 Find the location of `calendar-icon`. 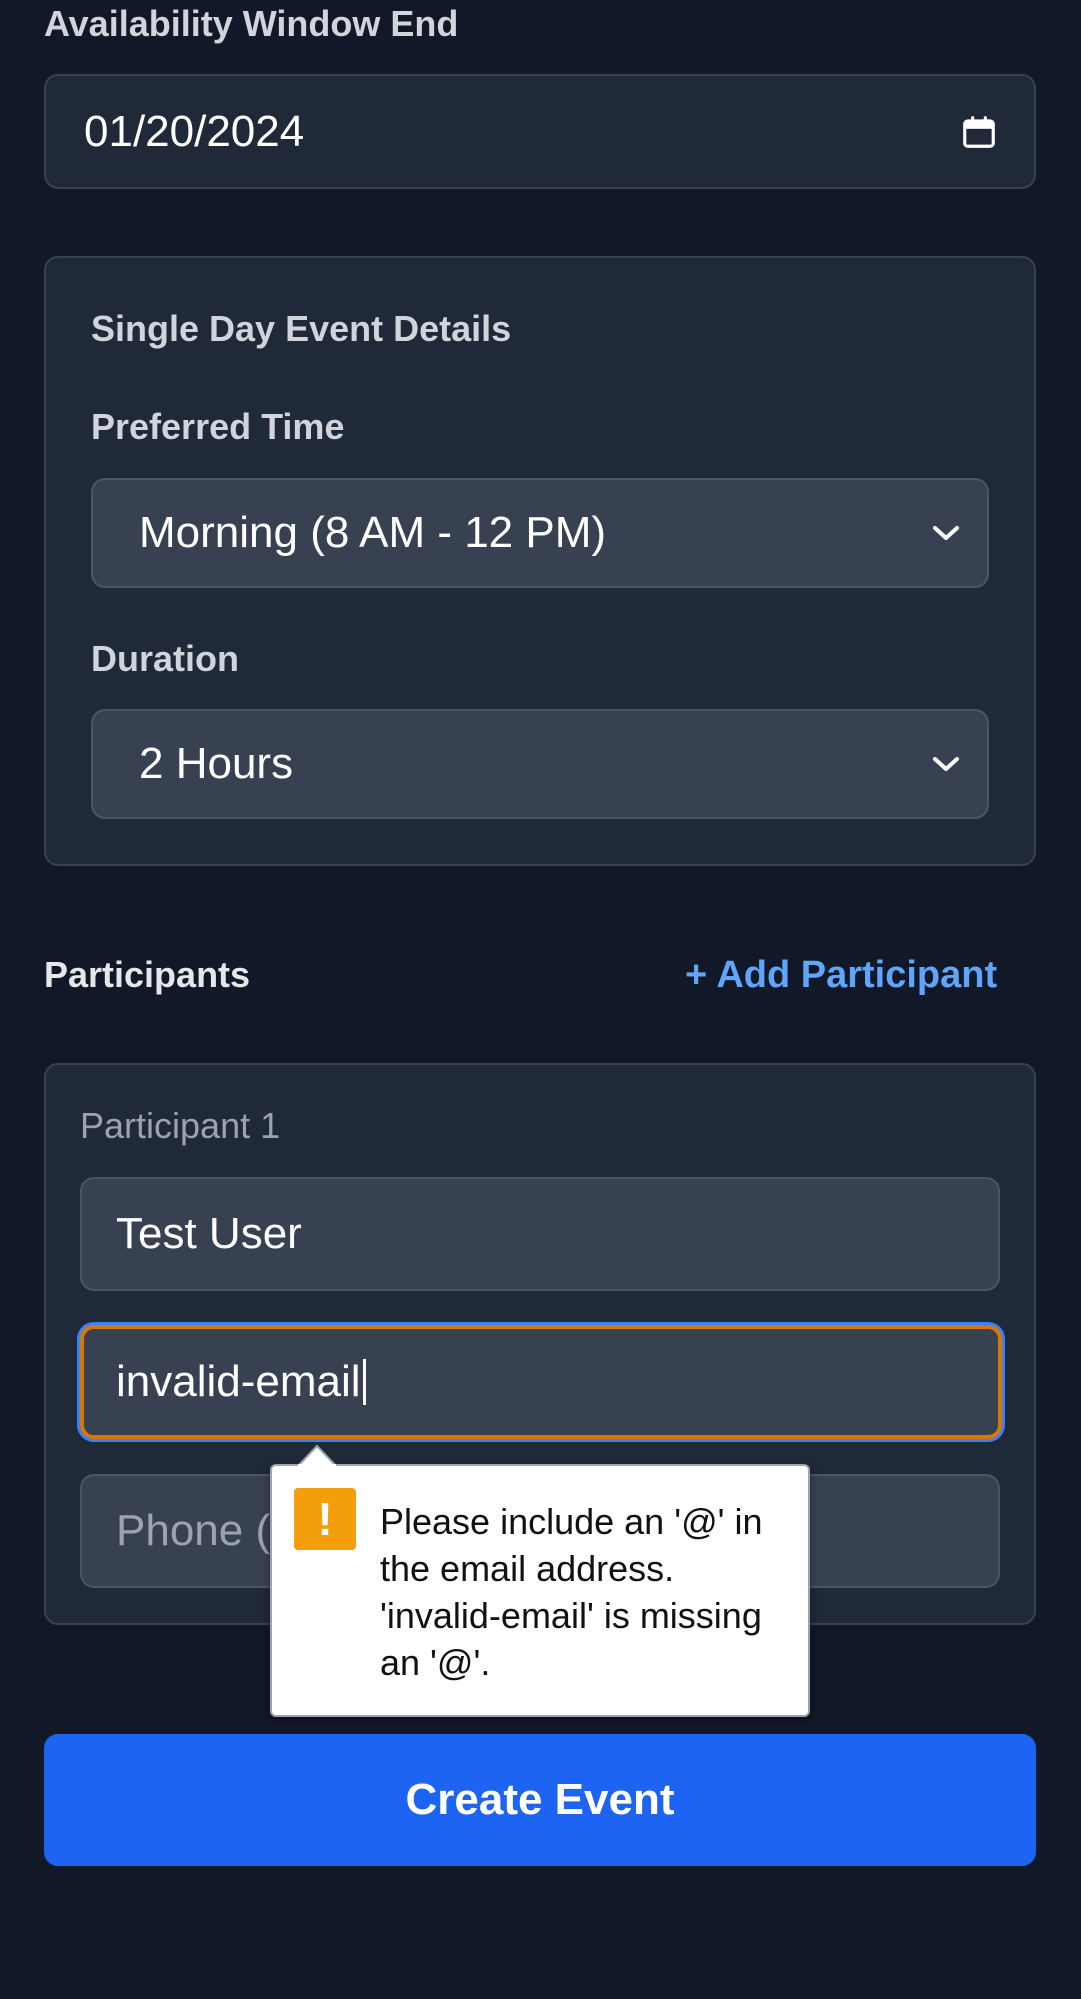

calendar-icon is located at coordinates (979, 132).